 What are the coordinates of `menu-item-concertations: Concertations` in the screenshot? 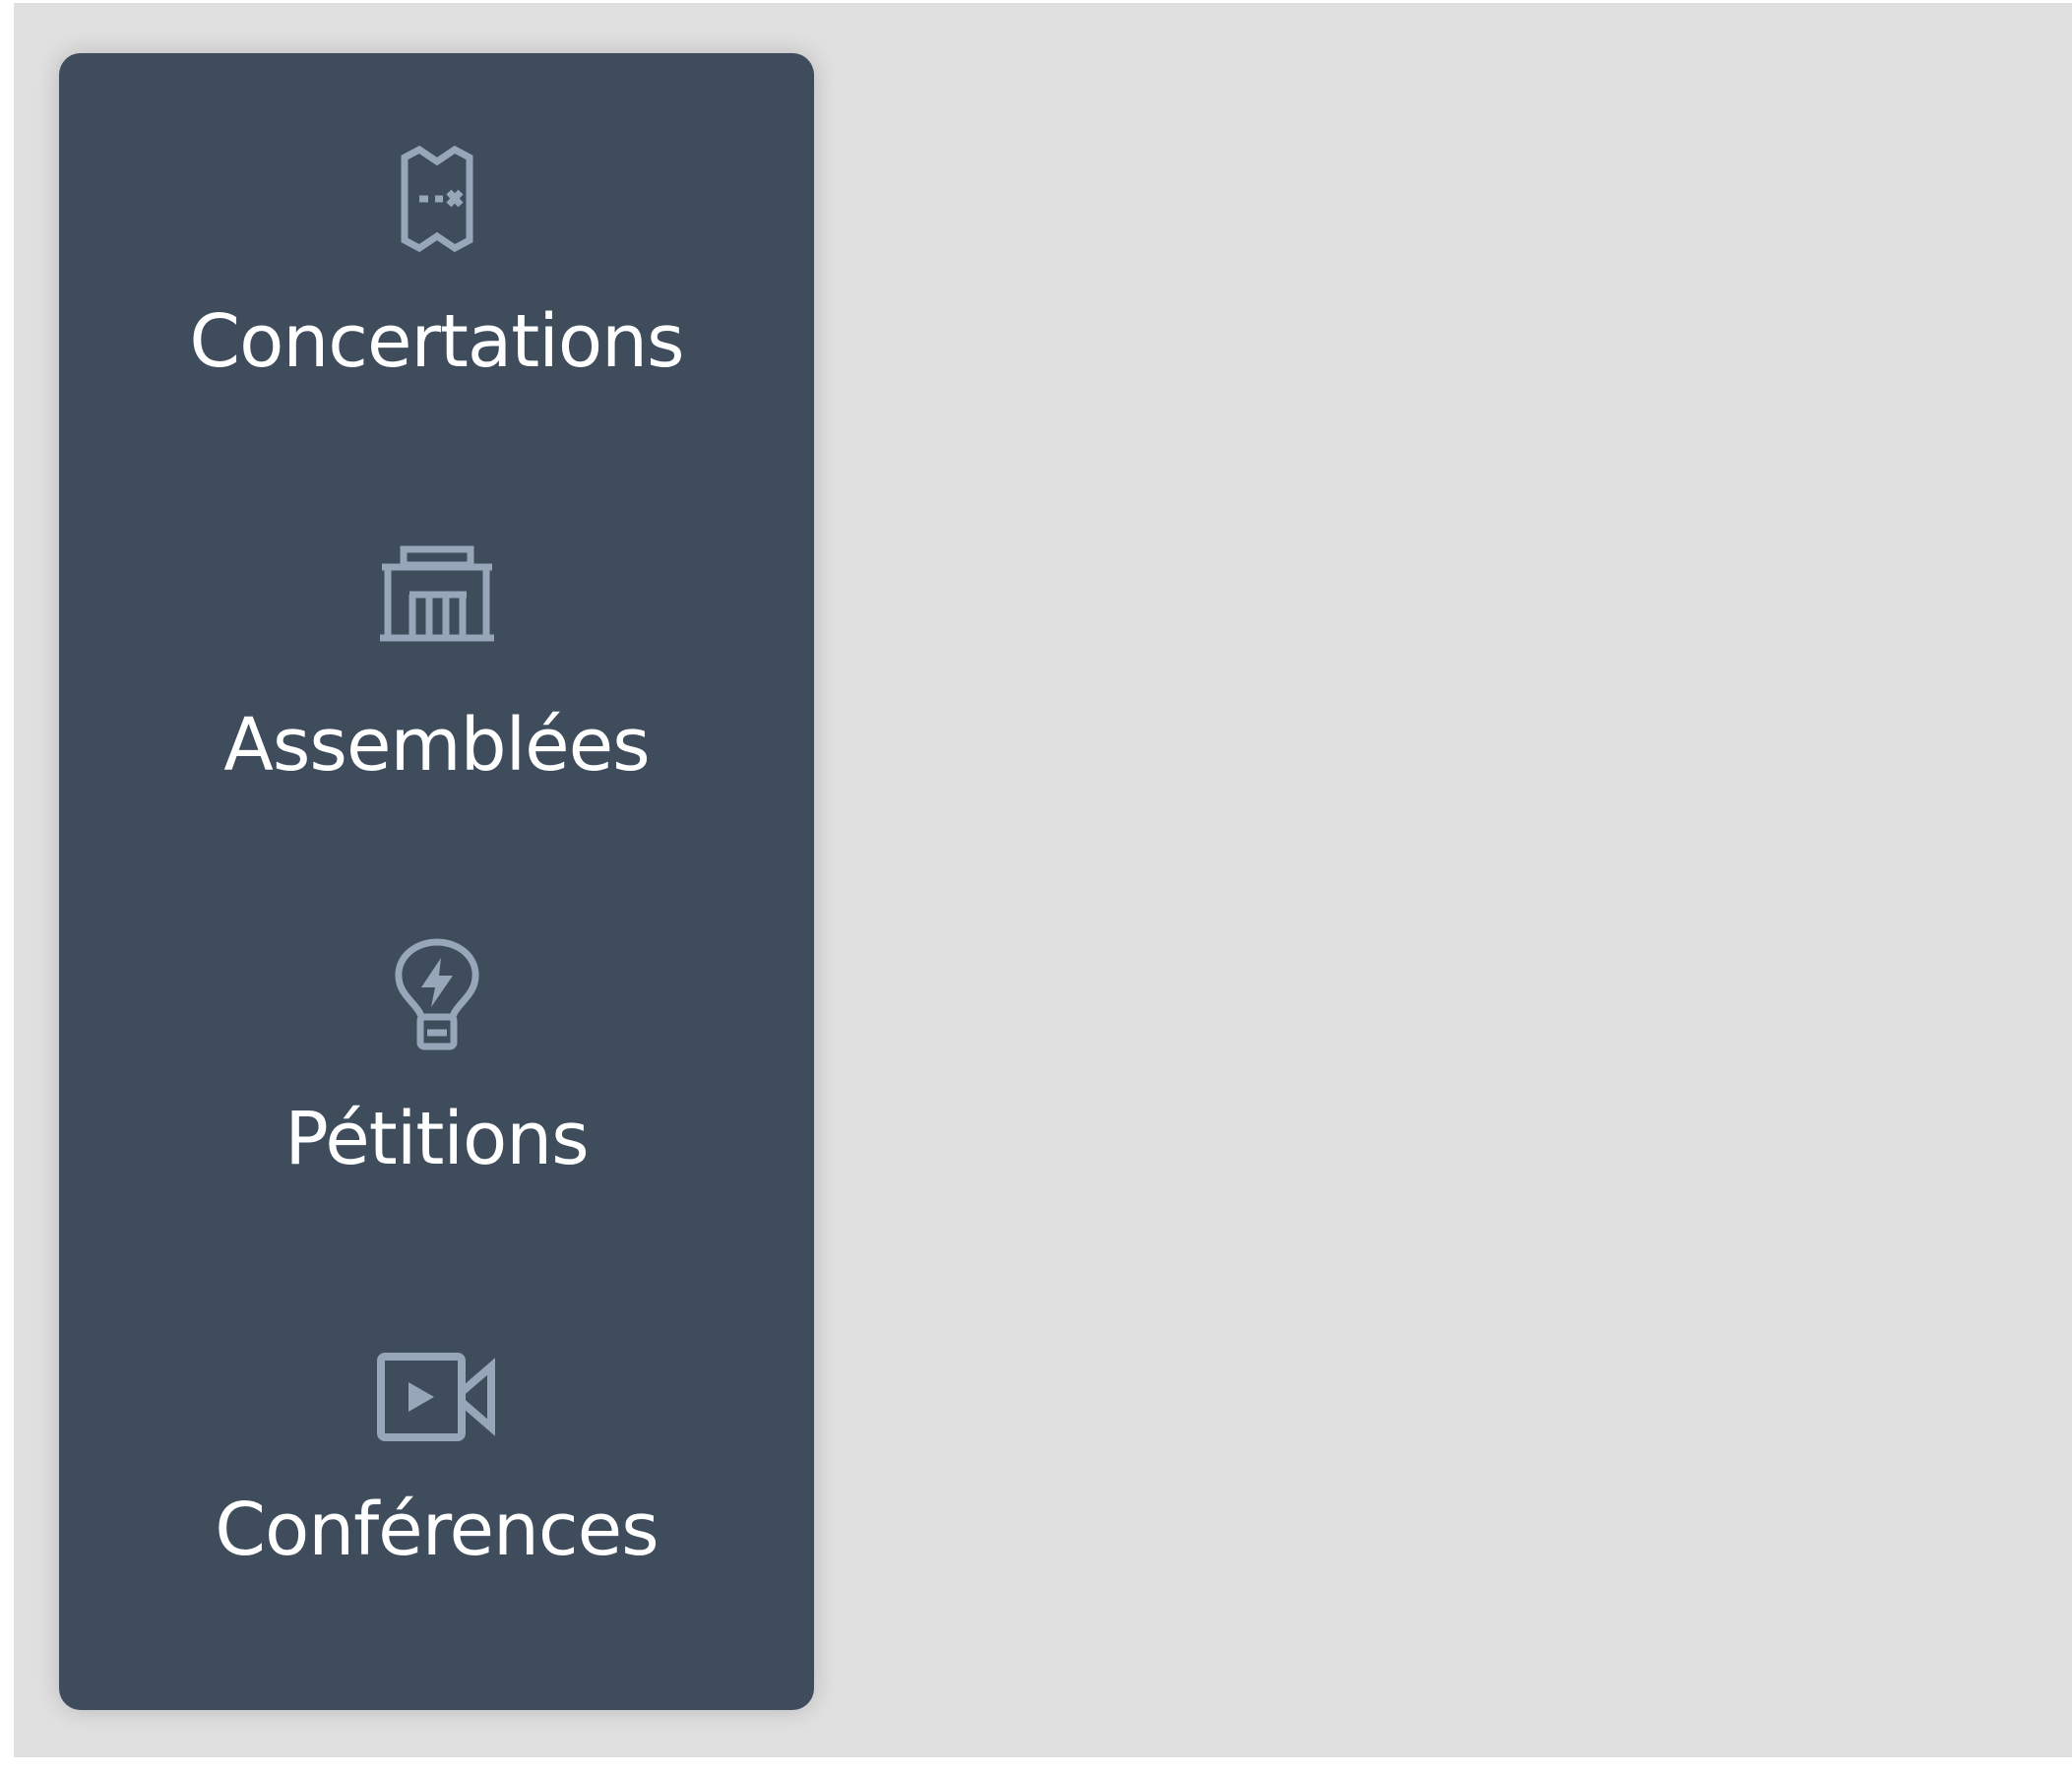 It's located at (436, 256).